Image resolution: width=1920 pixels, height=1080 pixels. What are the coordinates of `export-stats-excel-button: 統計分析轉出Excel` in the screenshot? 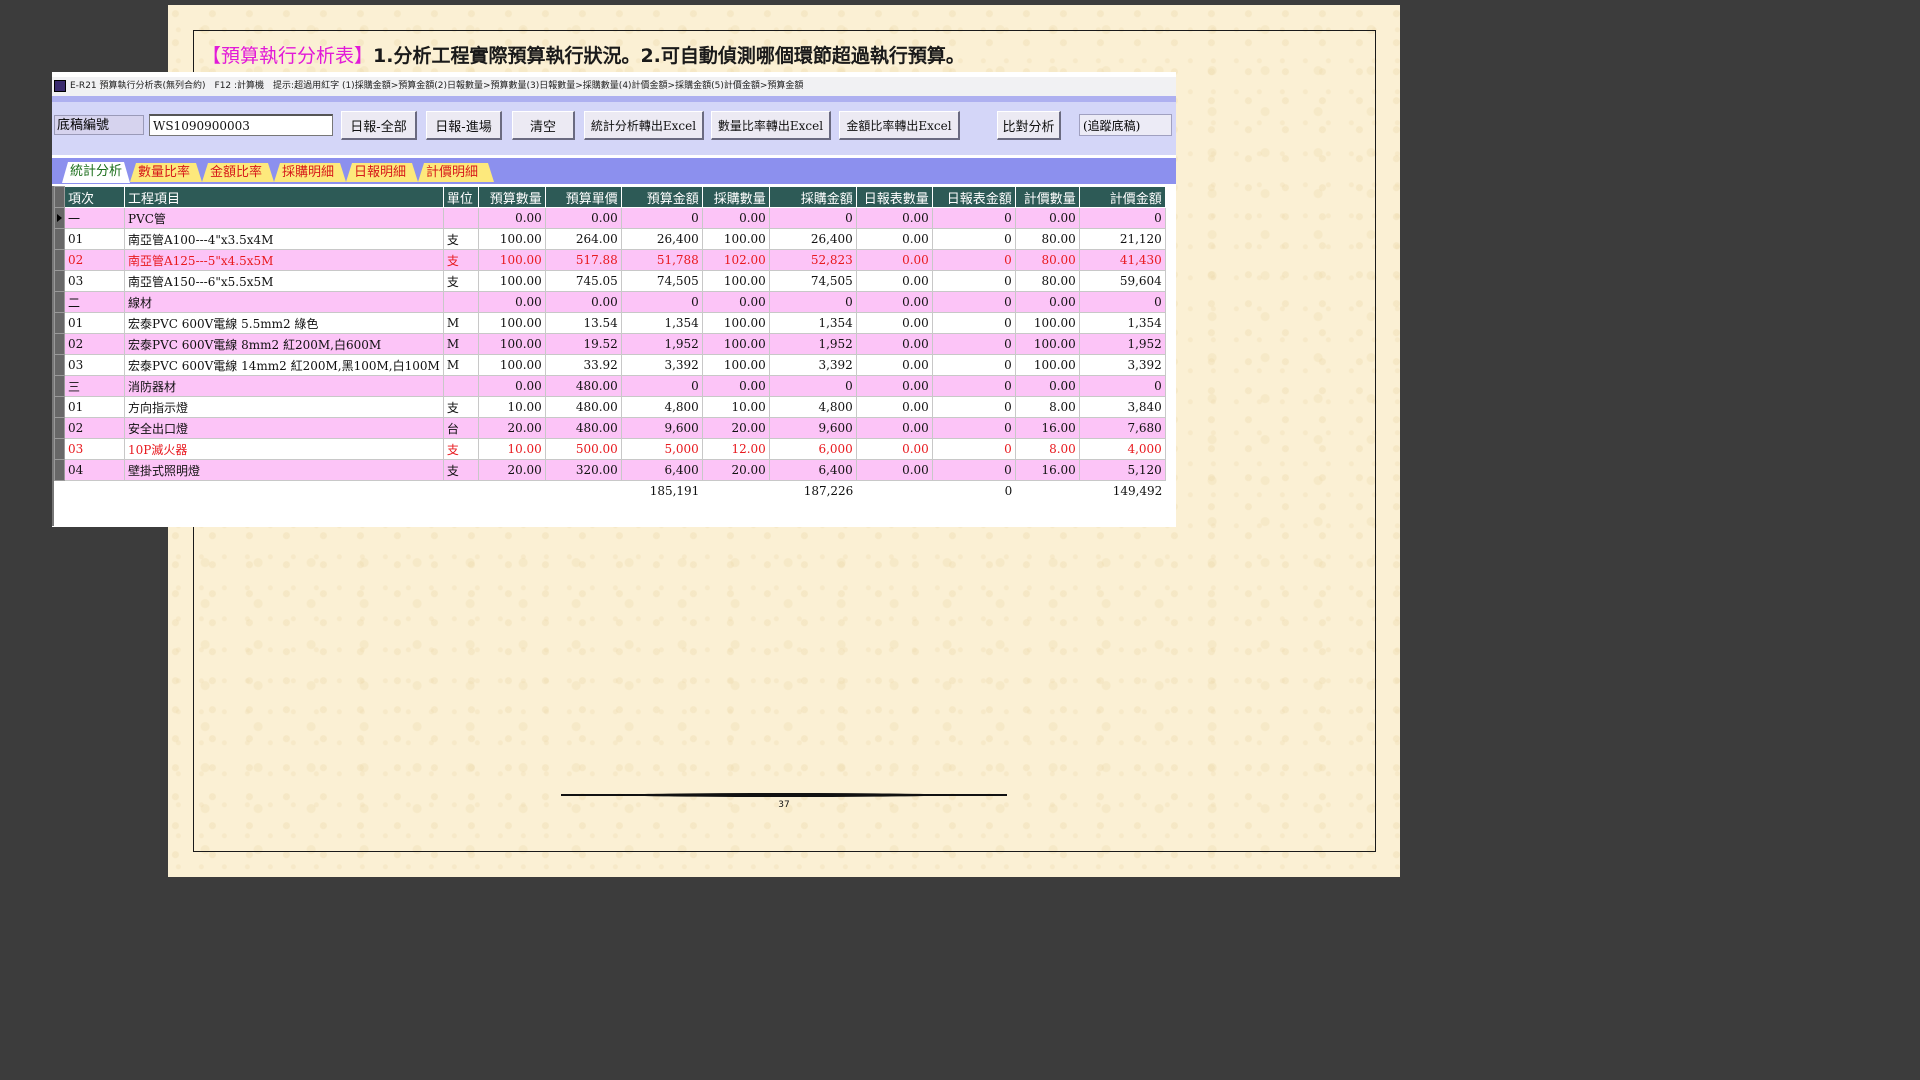 It's located at (644, 125).